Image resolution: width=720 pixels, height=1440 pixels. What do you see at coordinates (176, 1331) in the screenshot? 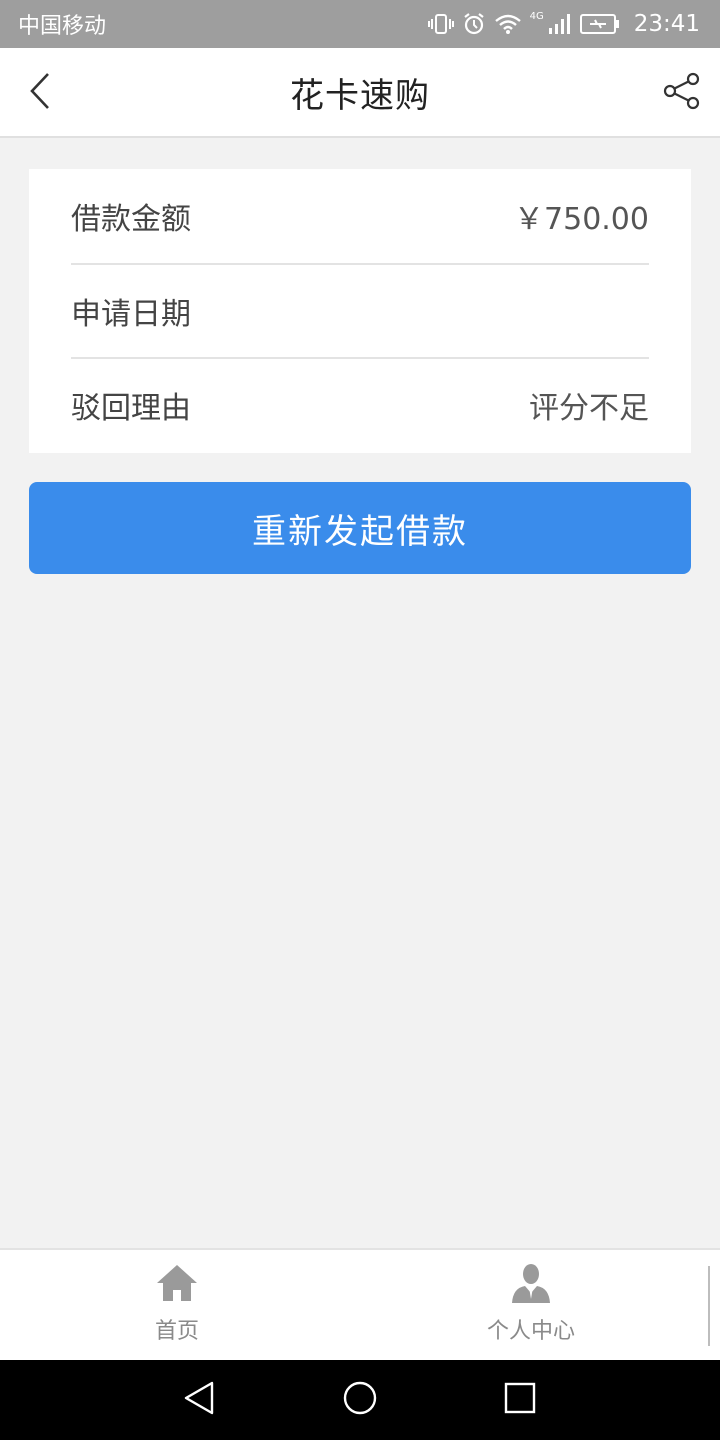
I see `tab-home-label: 首页` at bounding box center [176, 1331].